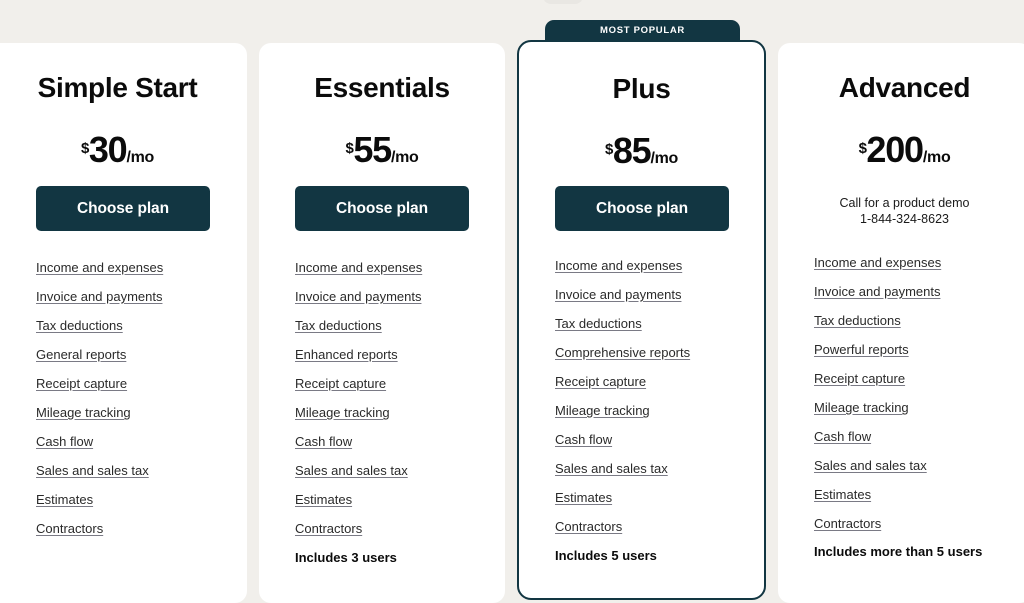 Image resolution: width=1024 pixels, height=603 pixels. I want to click on feature-link: Comprehensive reports, so click(622, 352).